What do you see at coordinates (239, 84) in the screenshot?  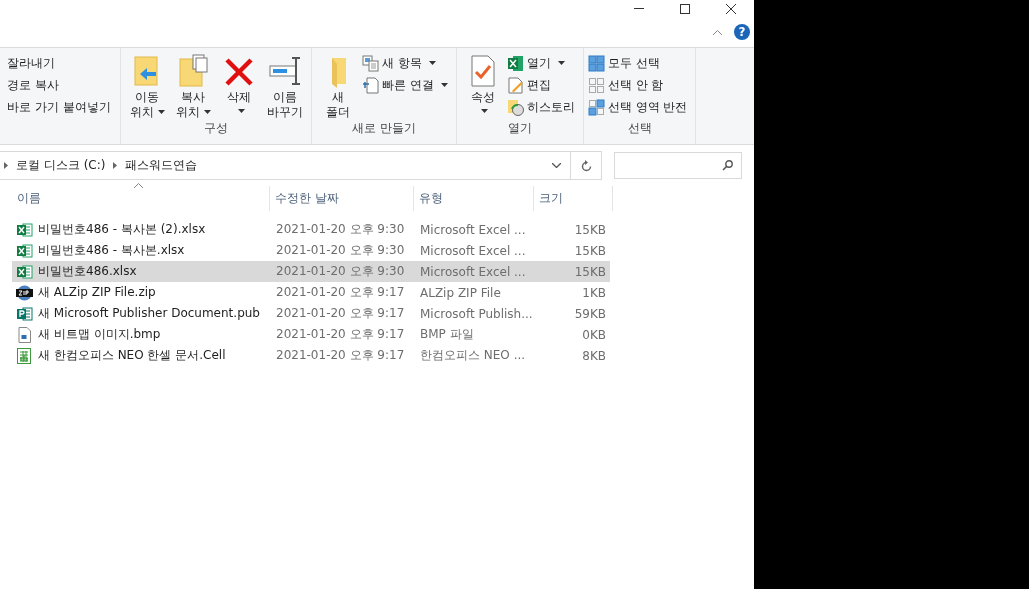 I see `ribbon-button: 삭제` at bounding box center [239, 84].